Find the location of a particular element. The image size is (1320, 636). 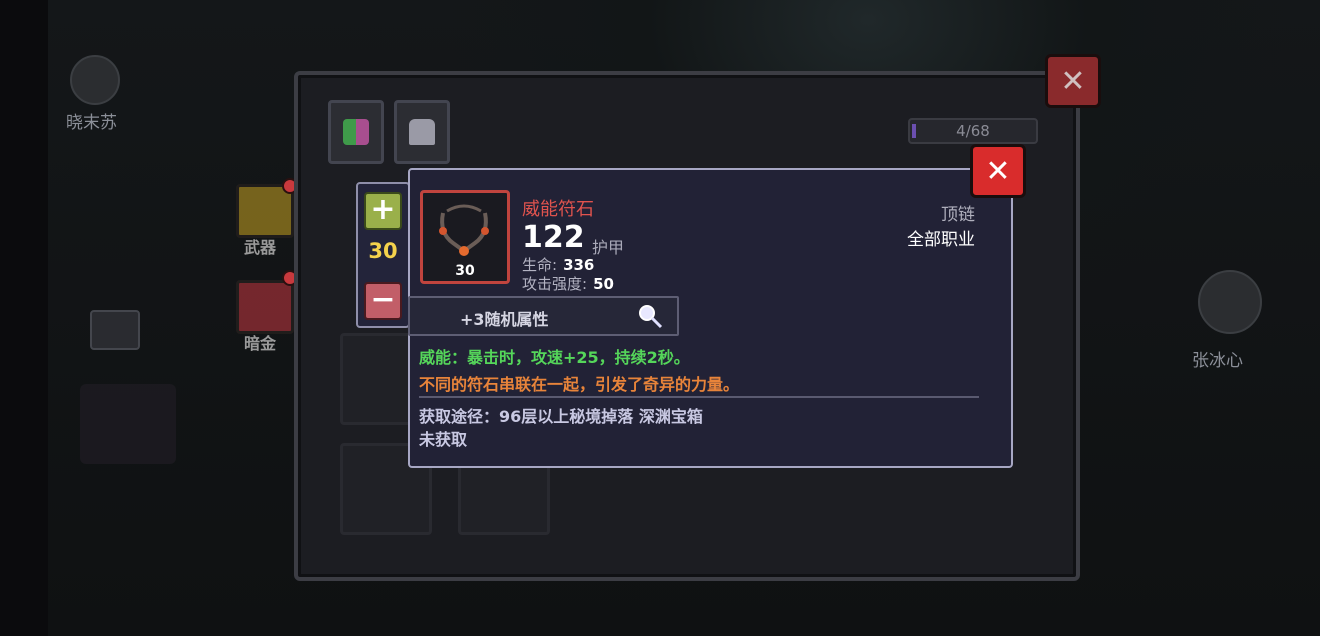

item-effect-text: 威能：暴击时，攻速+25，持续2秒。 is located at coordinates (554, 357).